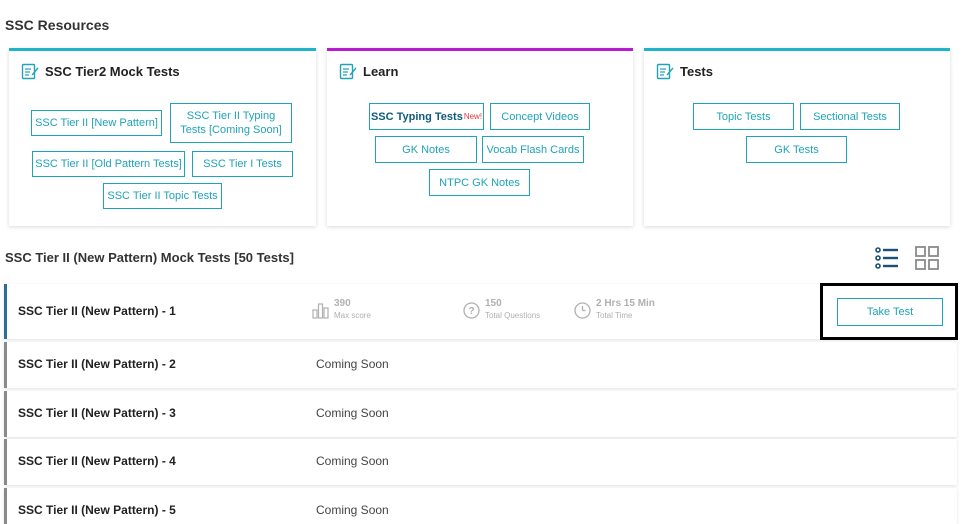 The image size is (967, 524). I want to click on test-name: SSC Tier II (New Pattern) - 1, so click(97, 311).